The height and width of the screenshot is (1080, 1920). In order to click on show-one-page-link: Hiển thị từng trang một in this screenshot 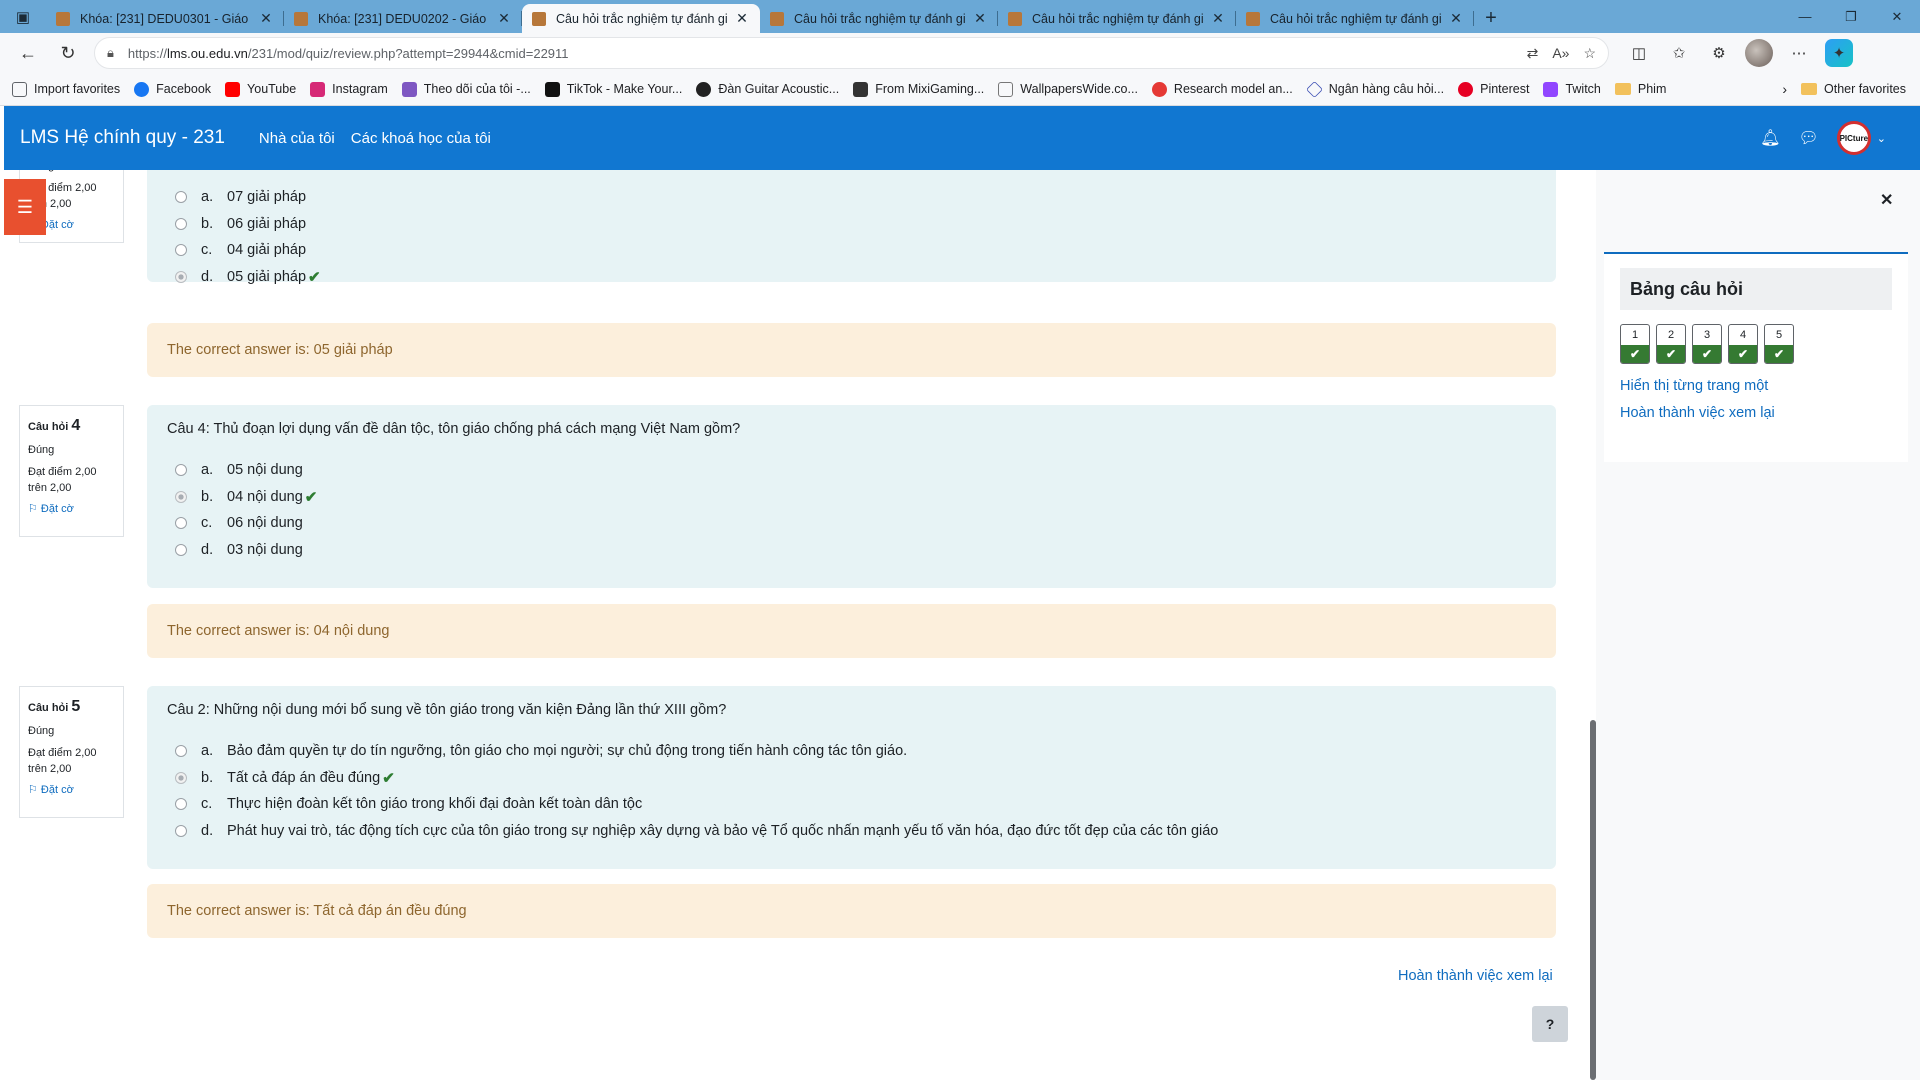, I will do `click(1756, 386)`.